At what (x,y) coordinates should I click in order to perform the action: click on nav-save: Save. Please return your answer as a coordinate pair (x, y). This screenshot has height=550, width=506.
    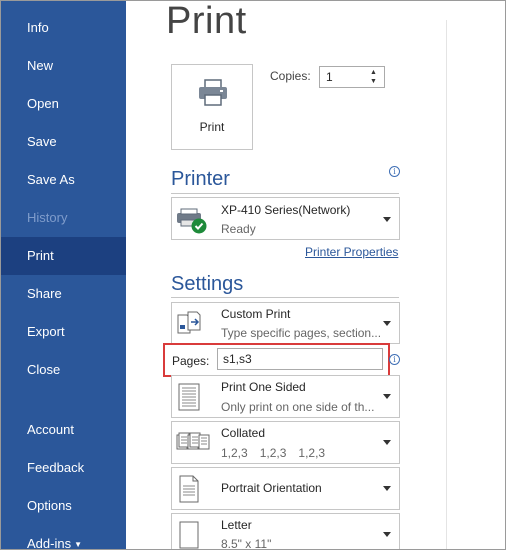
    Looking at the image, I should click on (63, 142).